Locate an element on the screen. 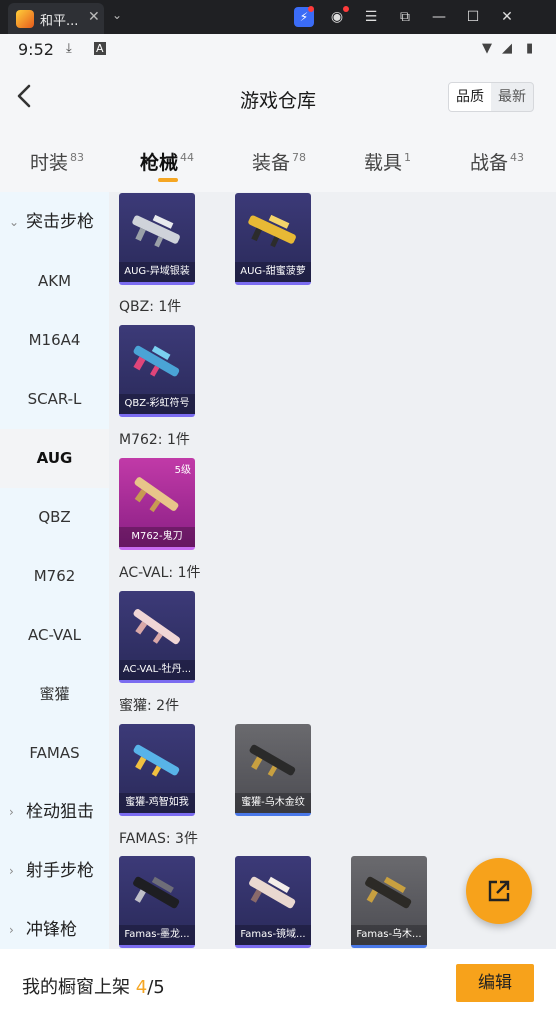 This screenshot has height=1019, width=556. maximize-icon: ☐ is located at coordinates (473, 17).